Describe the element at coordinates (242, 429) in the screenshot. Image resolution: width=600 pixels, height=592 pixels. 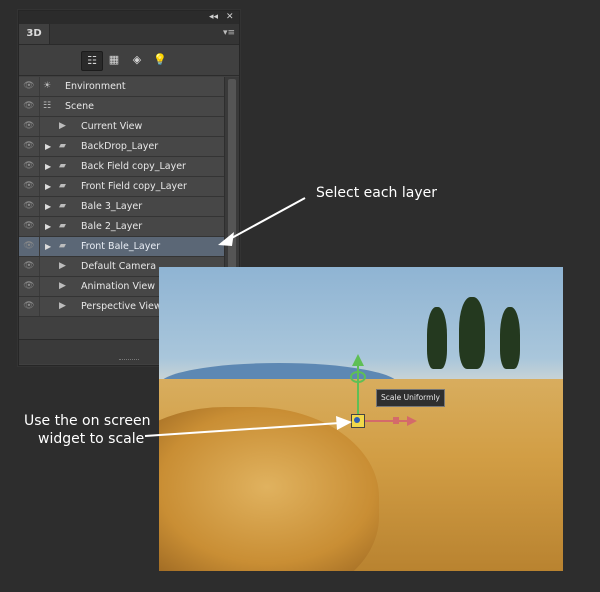
I see `arrow-to-widget` at that location.